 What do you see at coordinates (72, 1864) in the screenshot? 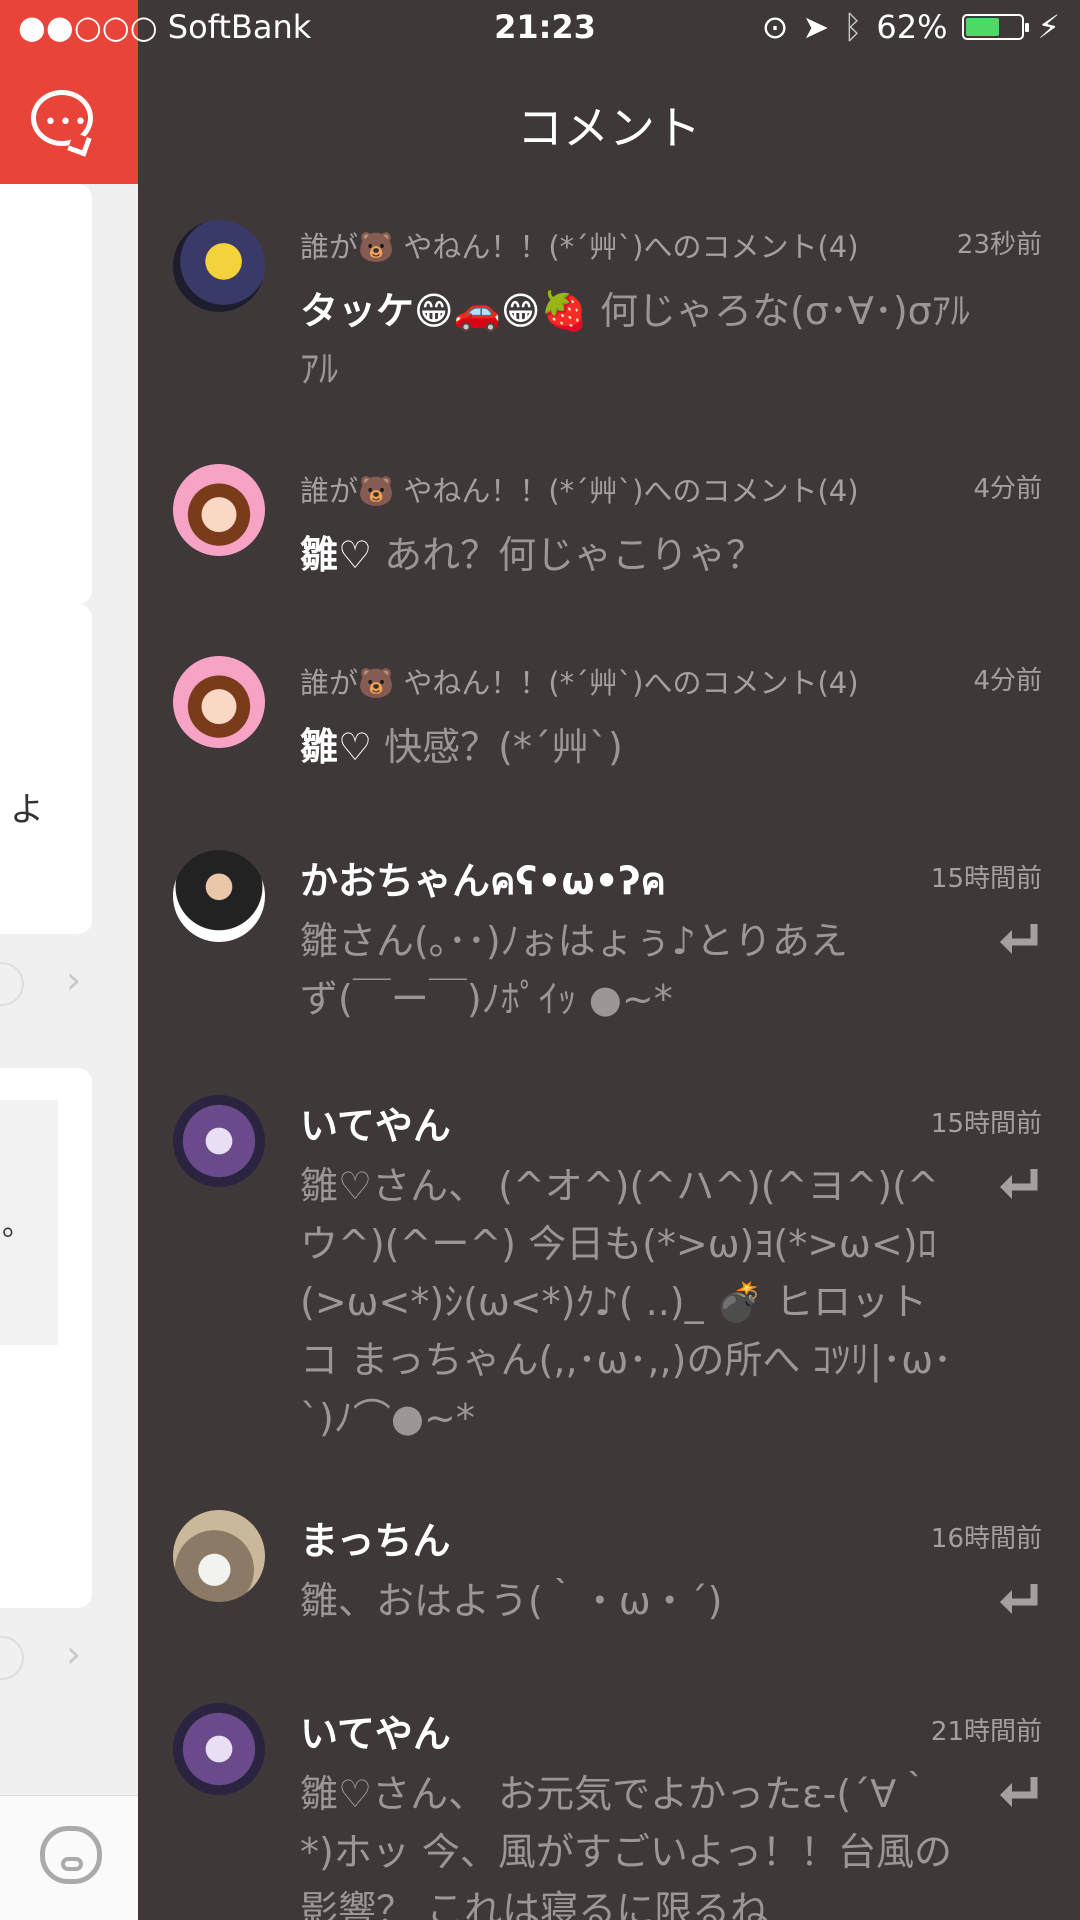
I see `pig-snout` at bounding box center [72, 1864].